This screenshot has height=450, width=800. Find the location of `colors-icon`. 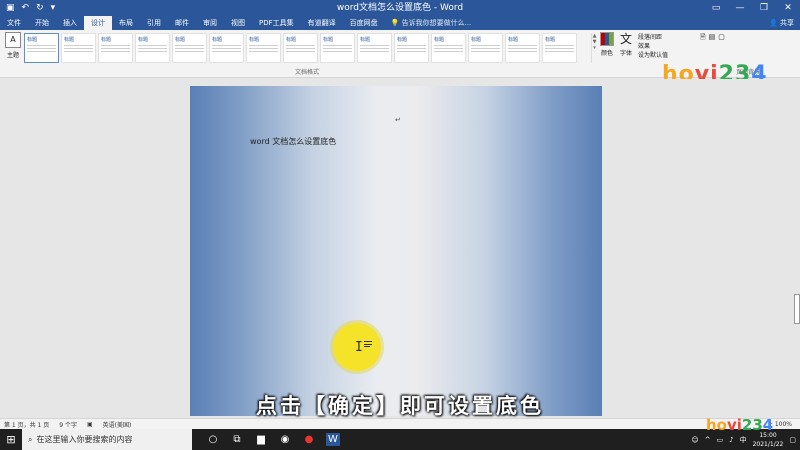

colors-icon is located at coordinates (607, 39).